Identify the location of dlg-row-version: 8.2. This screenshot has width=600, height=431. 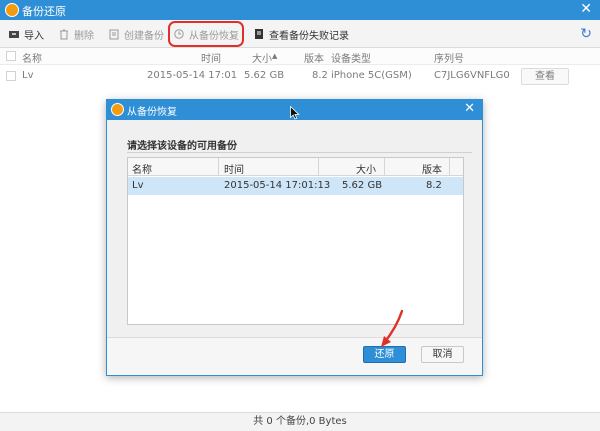
(434, 185).